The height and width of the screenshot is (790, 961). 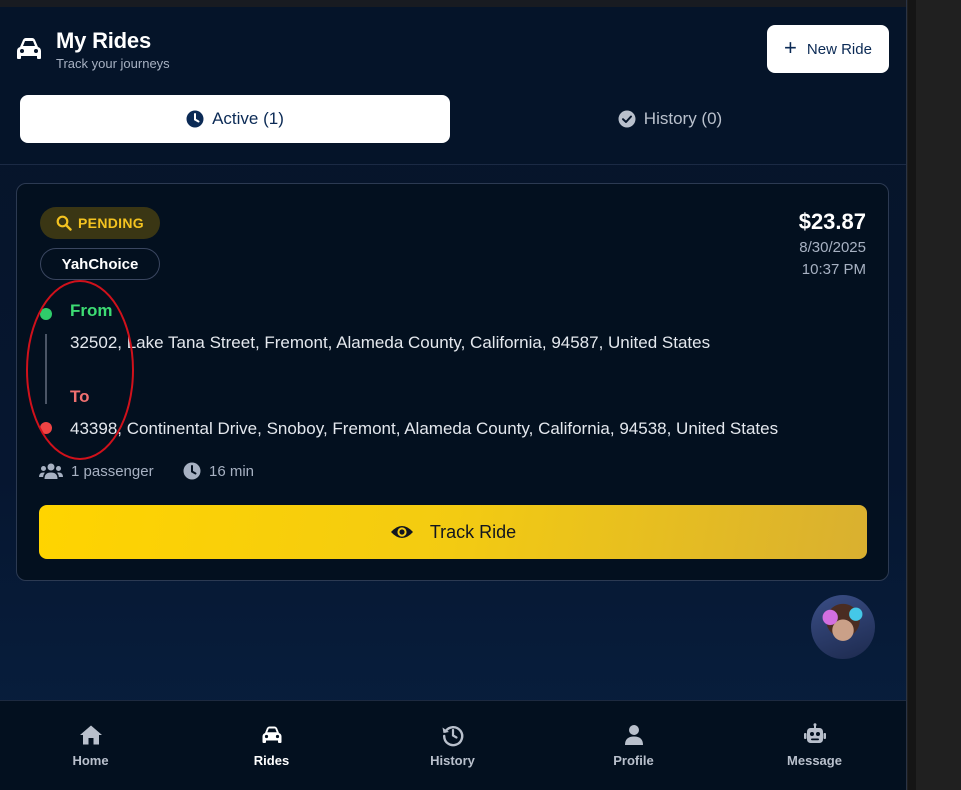 I want to click on ride-duration: 16 min, so click(x=218, y=471).